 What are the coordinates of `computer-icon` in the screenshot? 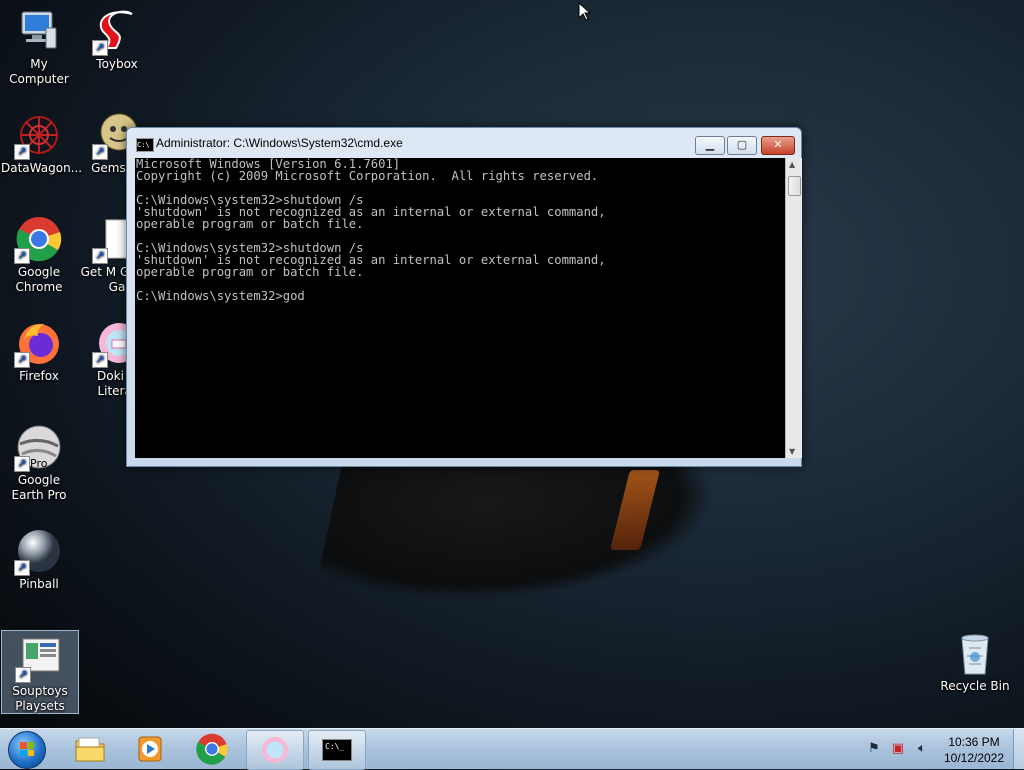 It's located at (39, 31).